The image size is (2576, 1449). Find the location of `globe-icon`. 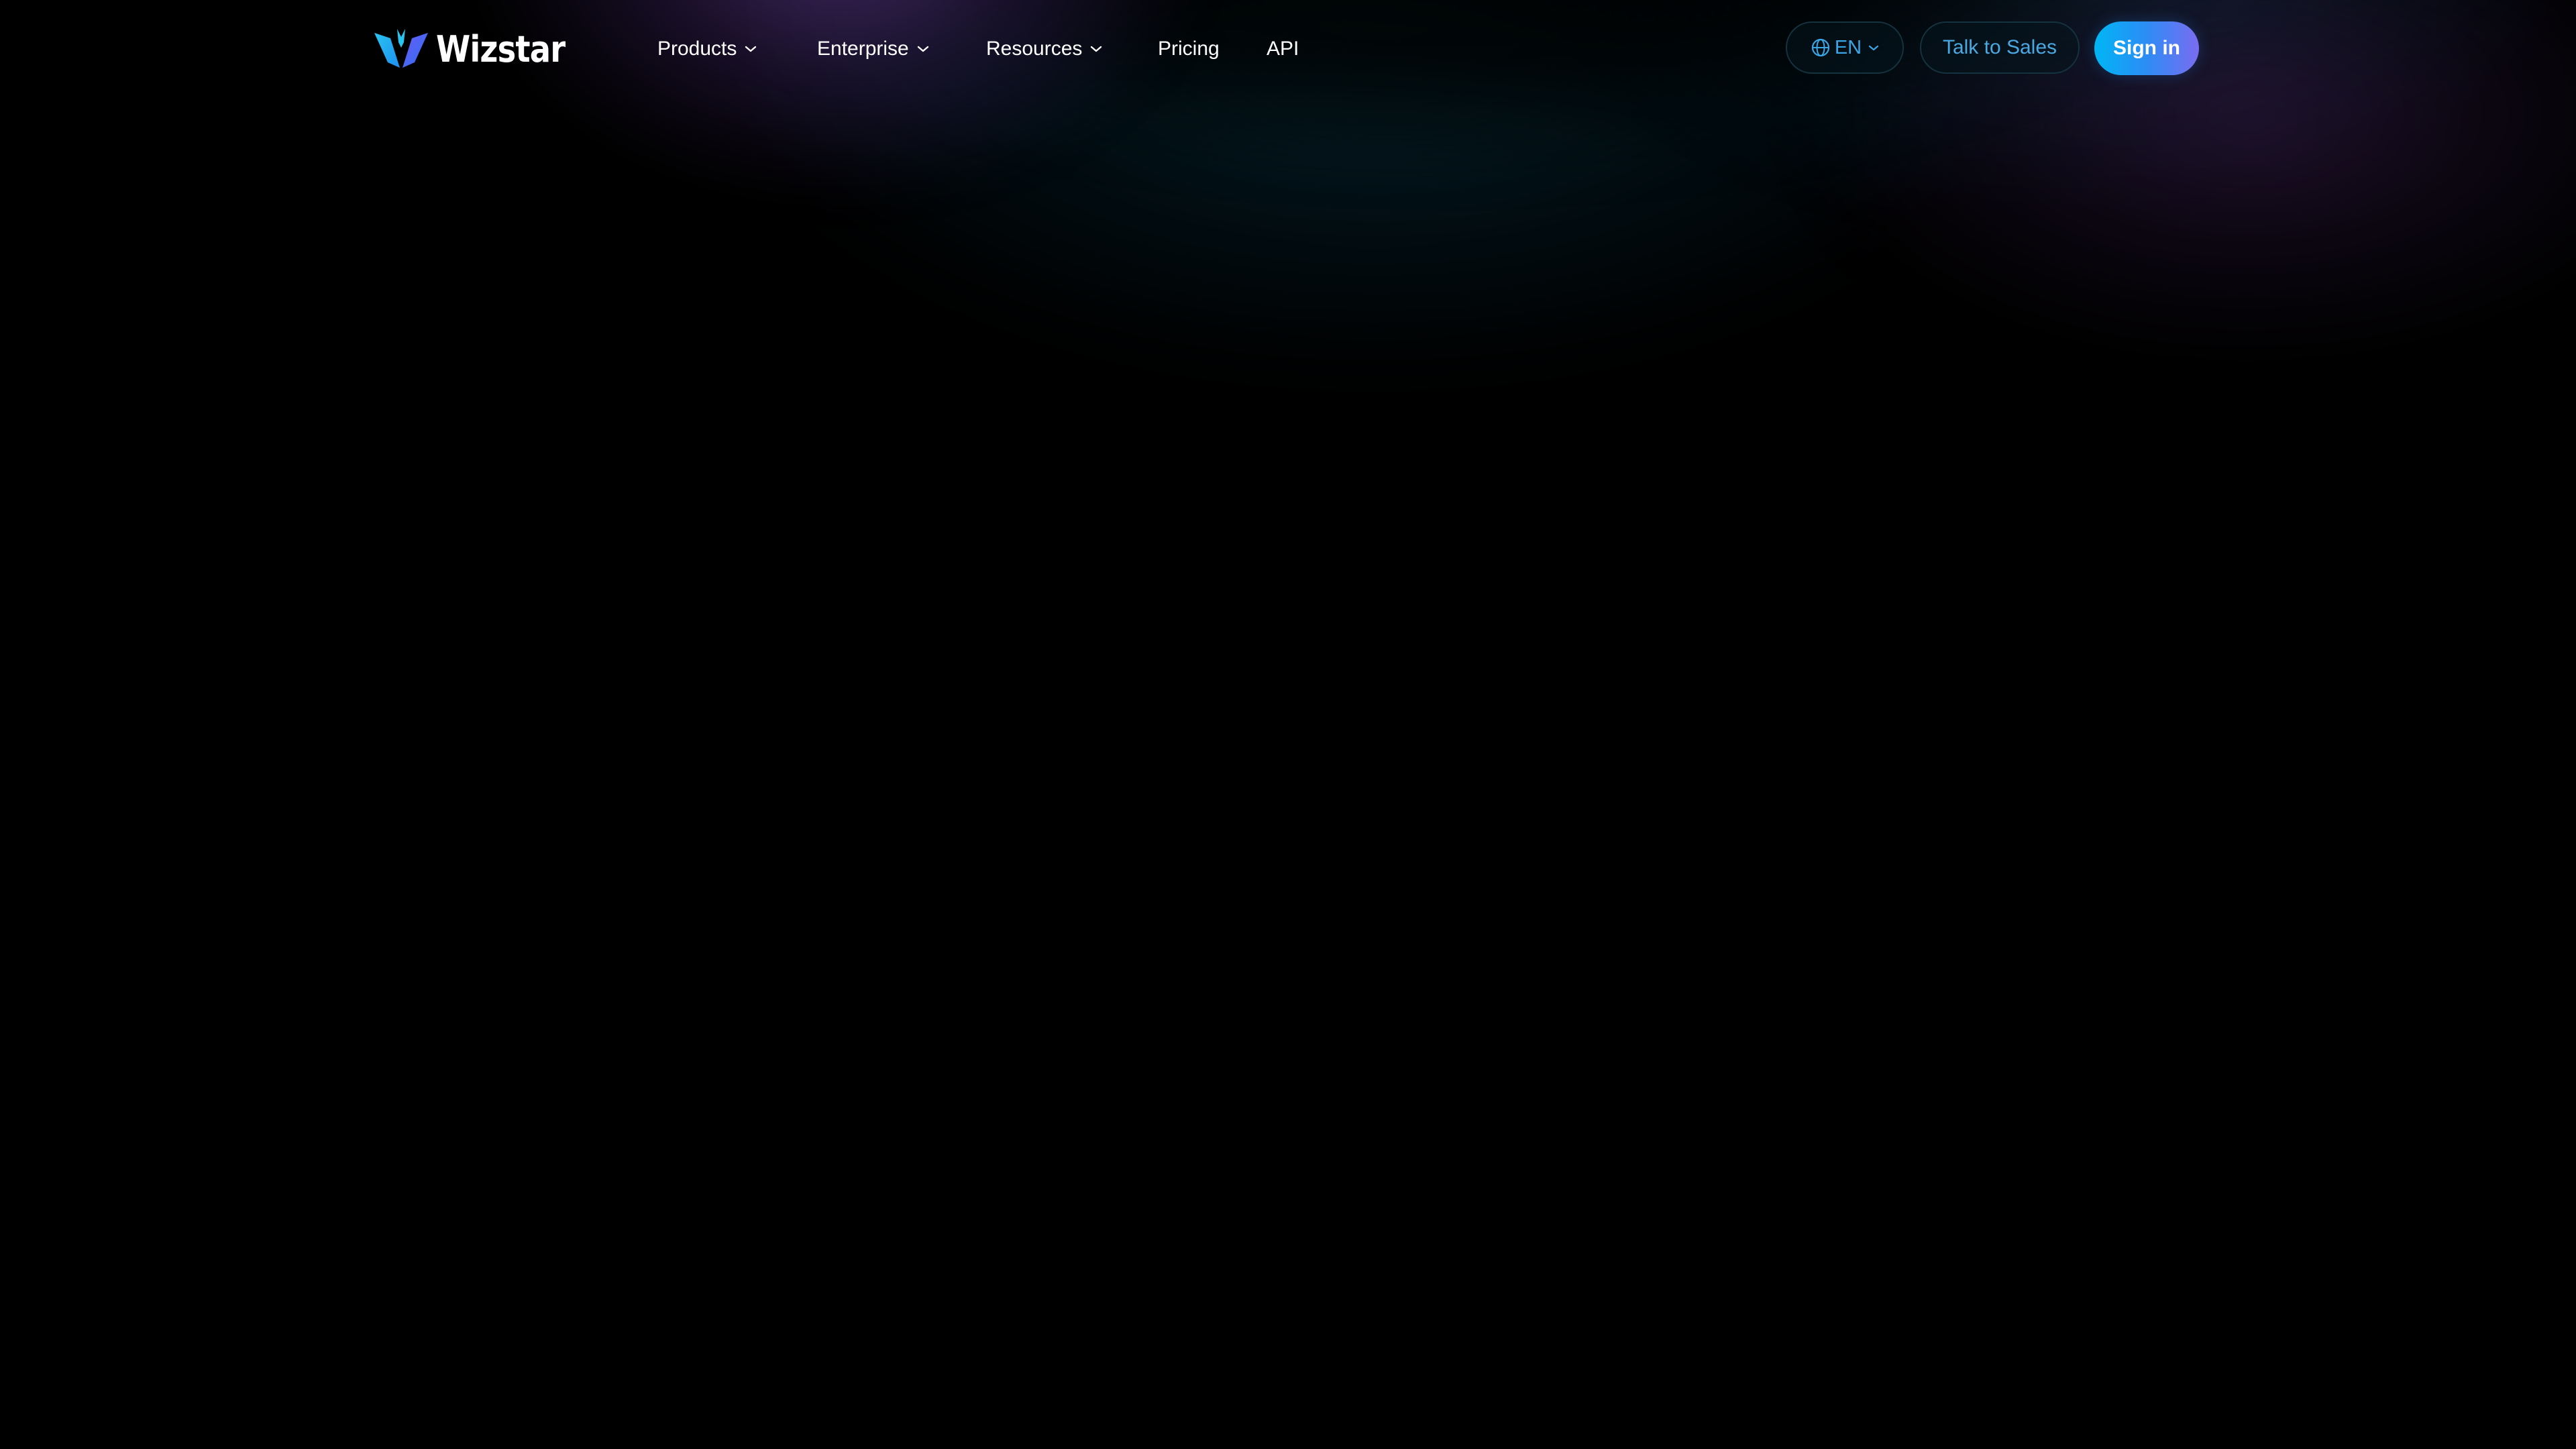

globe-icon is located at coordinates (1820, 47).